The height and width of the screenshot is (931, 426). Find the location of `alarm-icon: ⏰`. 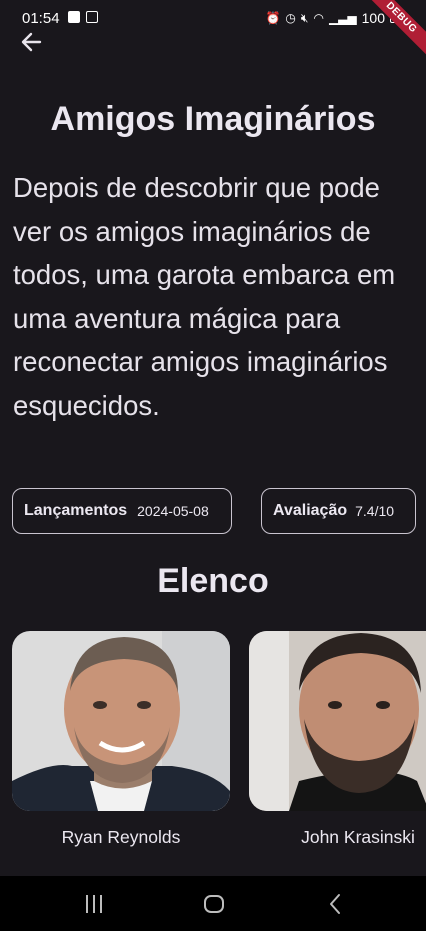

alarm-icon: ⏰ is located at coordinates (273, 18).